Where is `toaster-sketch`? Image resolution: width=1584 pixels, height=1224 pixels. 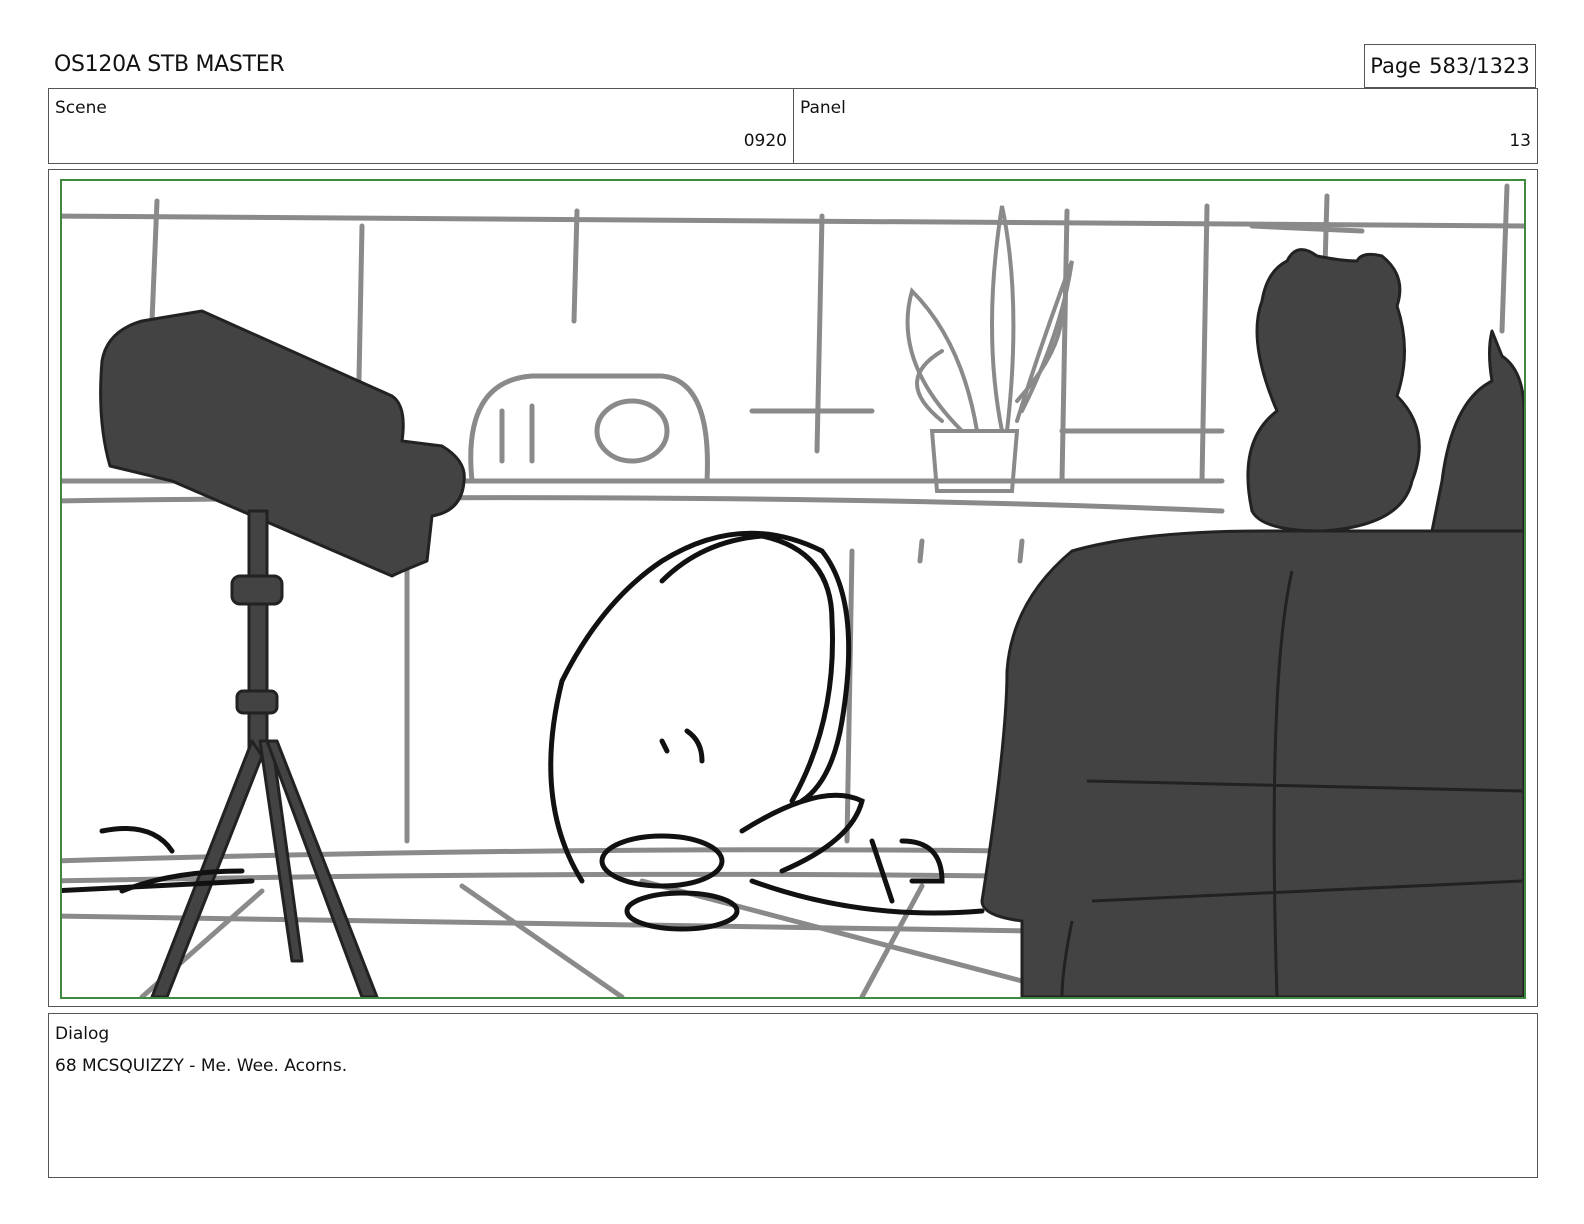 toaster-sketch is located at coordinates (589, 428).